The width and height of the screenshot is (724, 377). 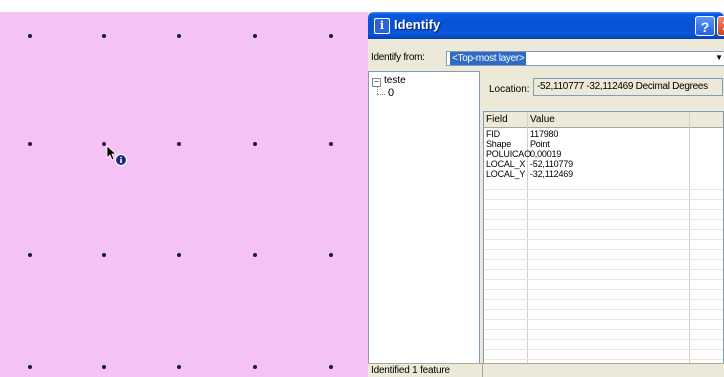 I want to click on field-cell: FID, so click(x=493, y=134).